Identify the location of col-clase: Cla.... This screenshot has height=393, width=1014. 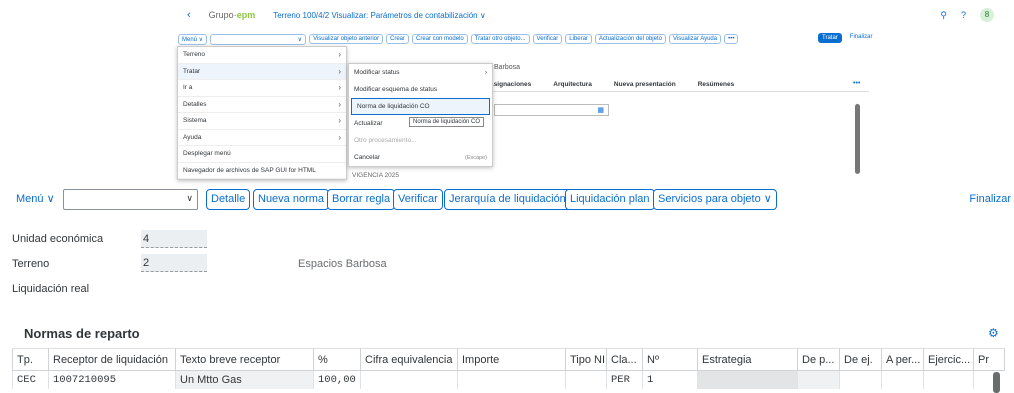
(624, 359).